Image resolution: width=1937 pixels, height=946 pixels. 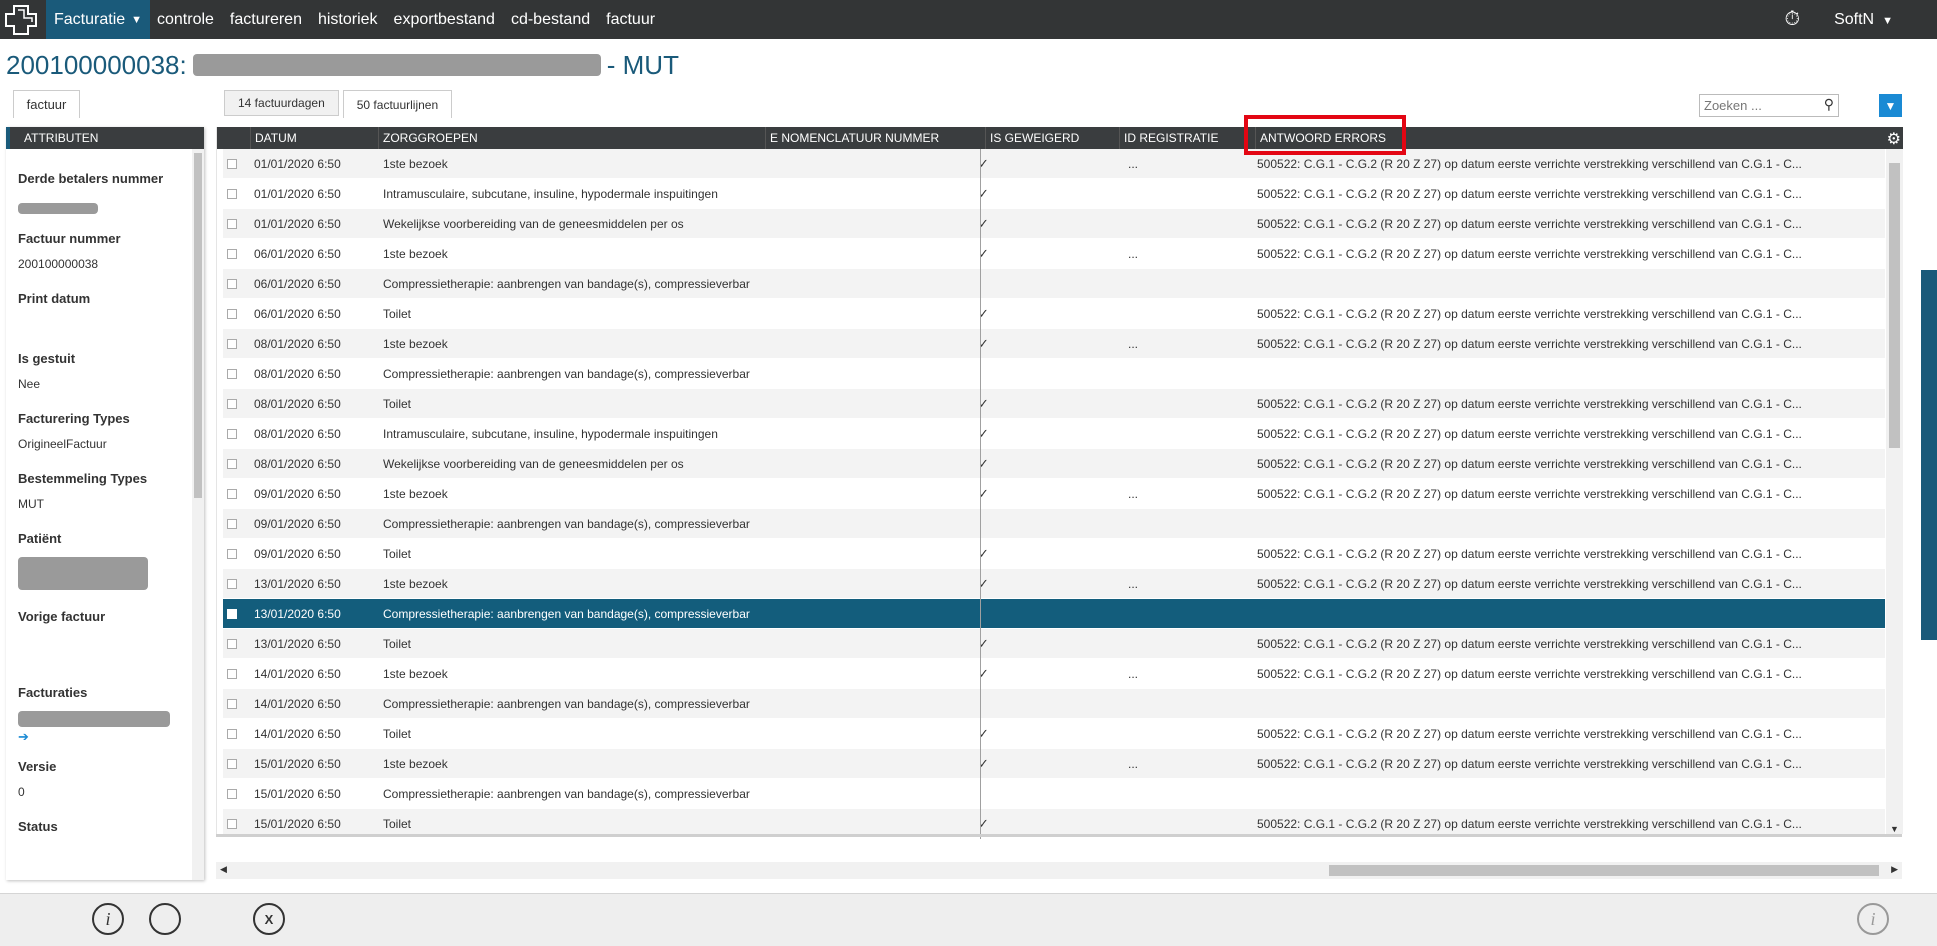 What do you see at coordinates (571, 138) in the screenshot?
I see `column-header-zorggroepen: ZORGGROEPEN` at bounding box center [571, 138].